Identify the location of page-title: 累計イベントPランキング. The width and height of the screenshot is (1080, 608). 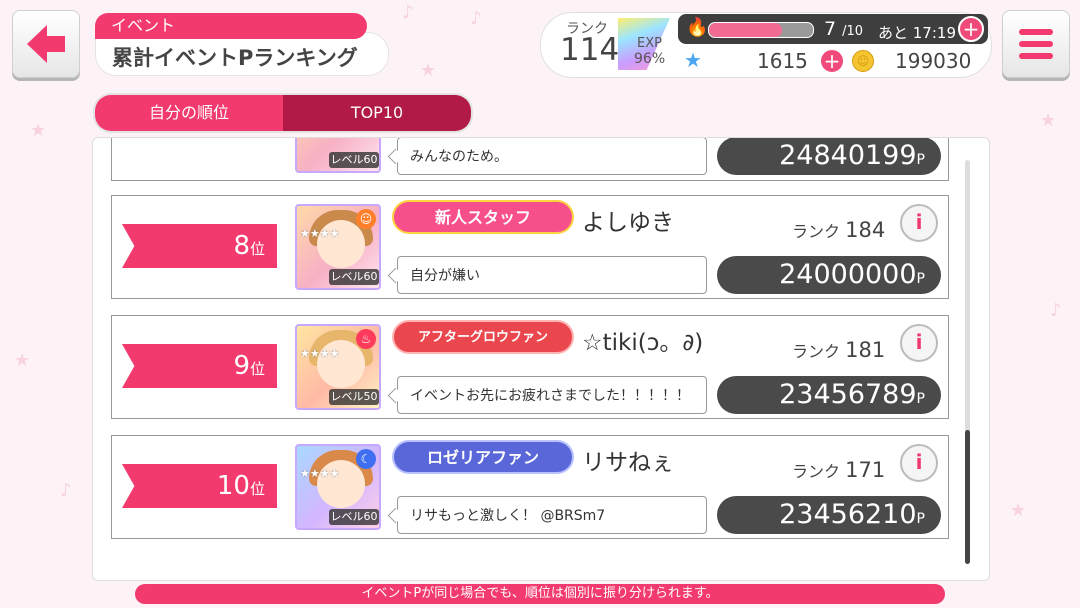
(235, 58).